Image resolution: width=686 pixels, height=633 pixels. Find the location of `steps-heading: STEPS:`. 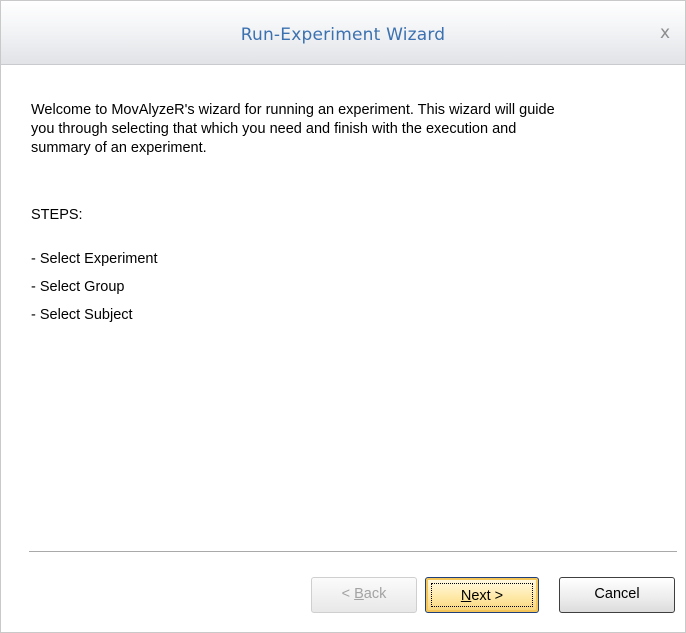

steps-heading: STEPS: is located at coordinates (57, 215).